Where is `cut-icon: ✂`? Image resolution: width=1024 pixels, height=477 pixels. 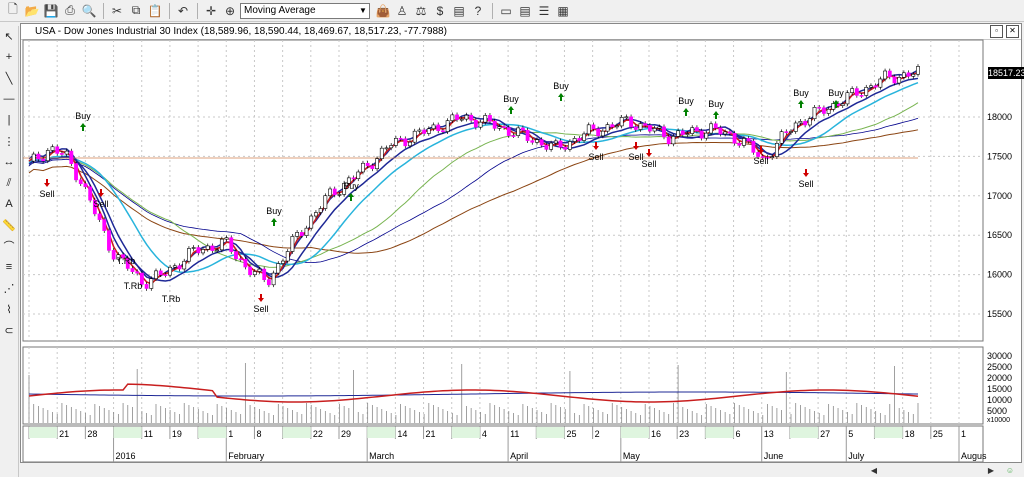
cut-icon: ✂ is located at coordinates (117, 11).